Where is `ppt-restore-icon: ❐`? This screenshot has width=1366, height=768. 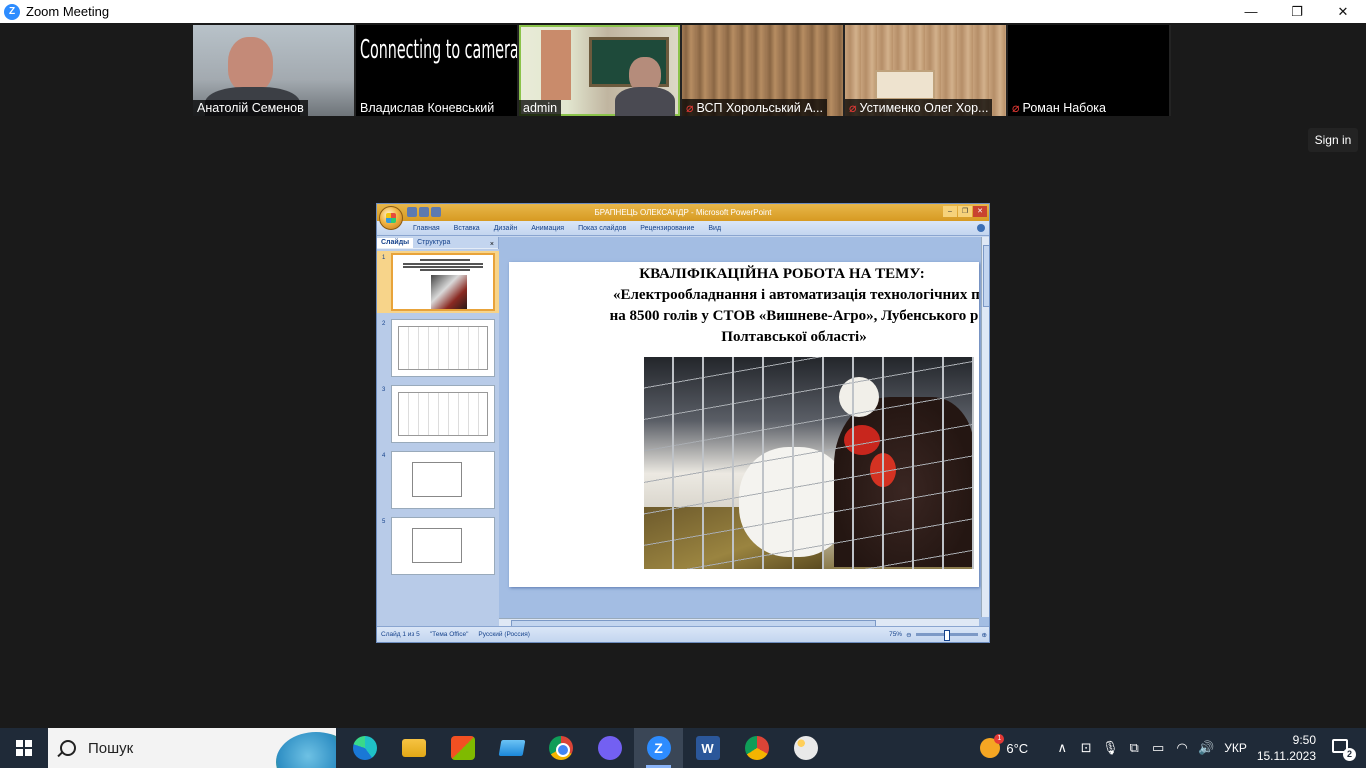
ppt-restore-icon: ❐ is located at coordinates (965, 211).